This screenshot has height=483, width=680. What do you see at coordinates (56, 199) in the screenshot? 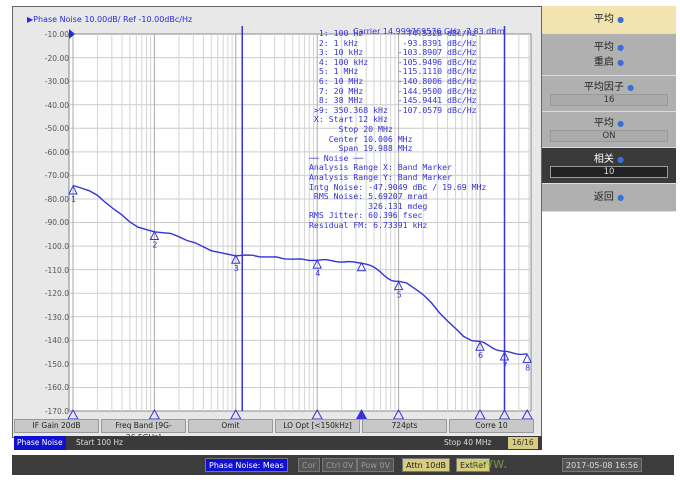
I see `y-tick-label: -80.00` at bounding box center [56, 199].